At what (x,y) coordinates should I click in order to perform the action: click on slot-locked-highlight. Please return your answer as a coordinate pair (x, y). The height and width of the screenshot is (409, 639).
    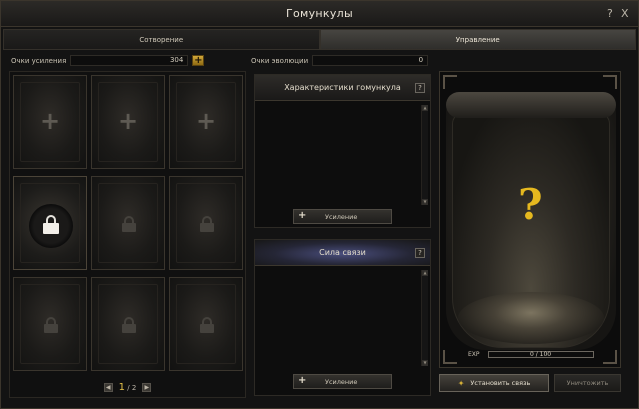
    Looking at the image, I should click on (50, 223).